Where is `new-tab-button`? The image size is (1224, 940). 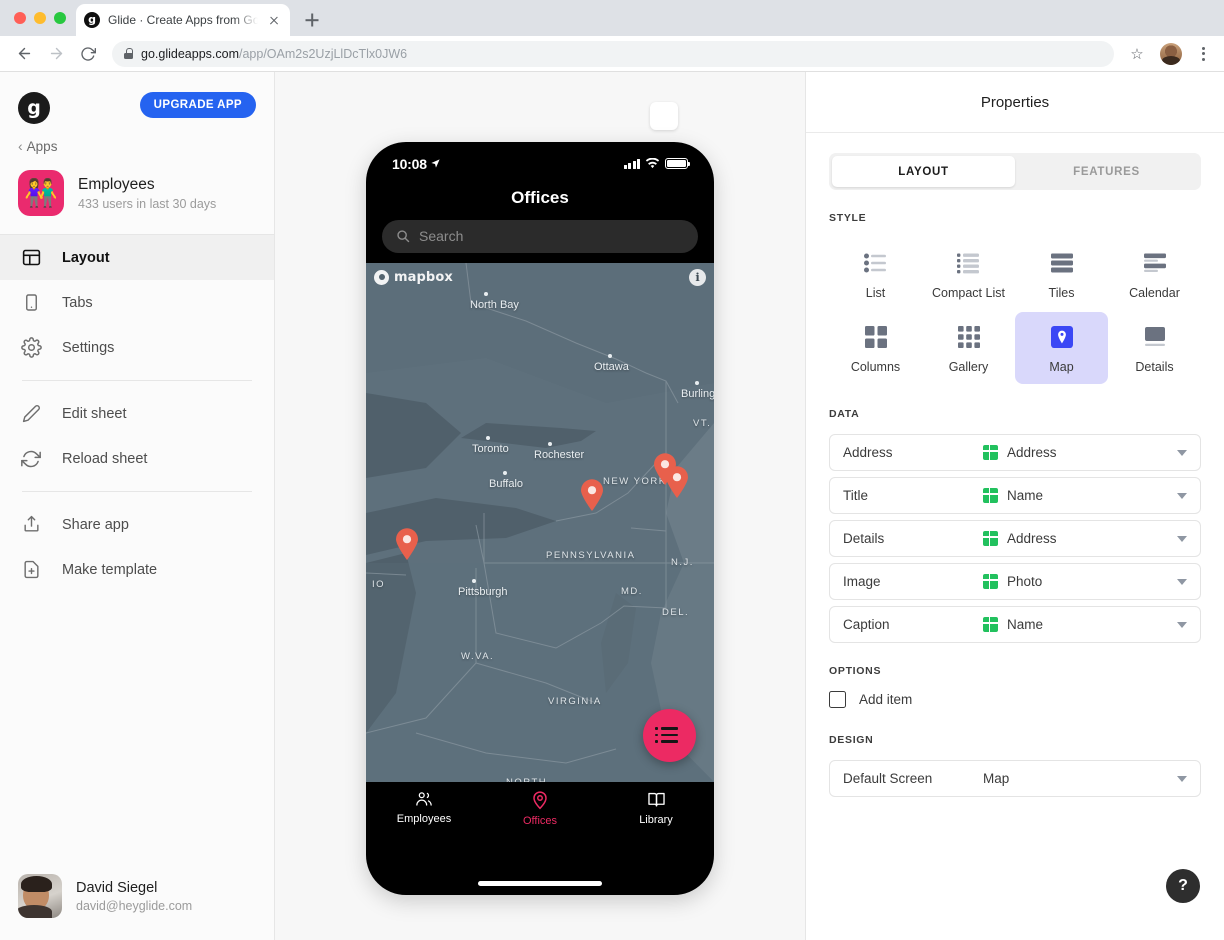
new-tab-button is located at coordinates (312, 20).